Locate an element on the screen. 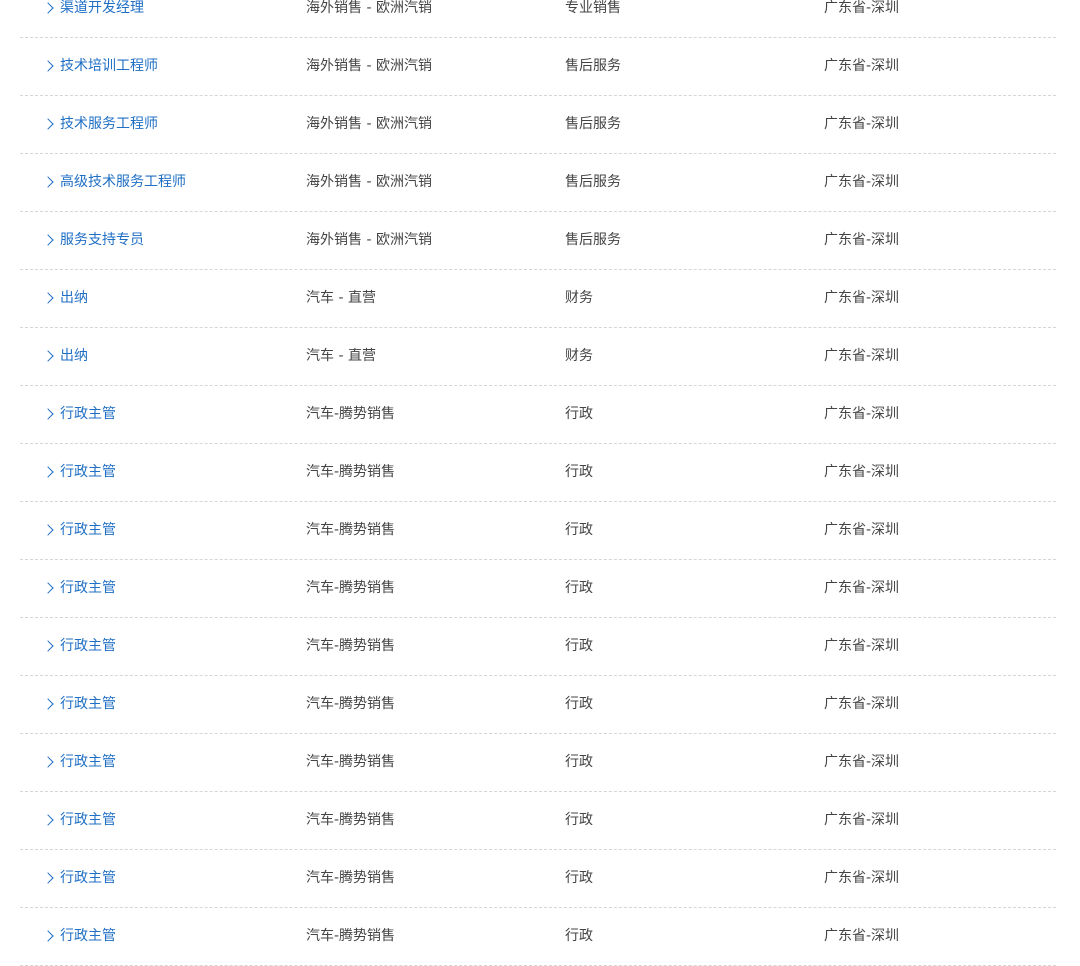  job-row: 高级技术服务工程师 海外销售 - 欧洲汽销 售后服务 广东省-深圳 is located at coordinates (538, 183).